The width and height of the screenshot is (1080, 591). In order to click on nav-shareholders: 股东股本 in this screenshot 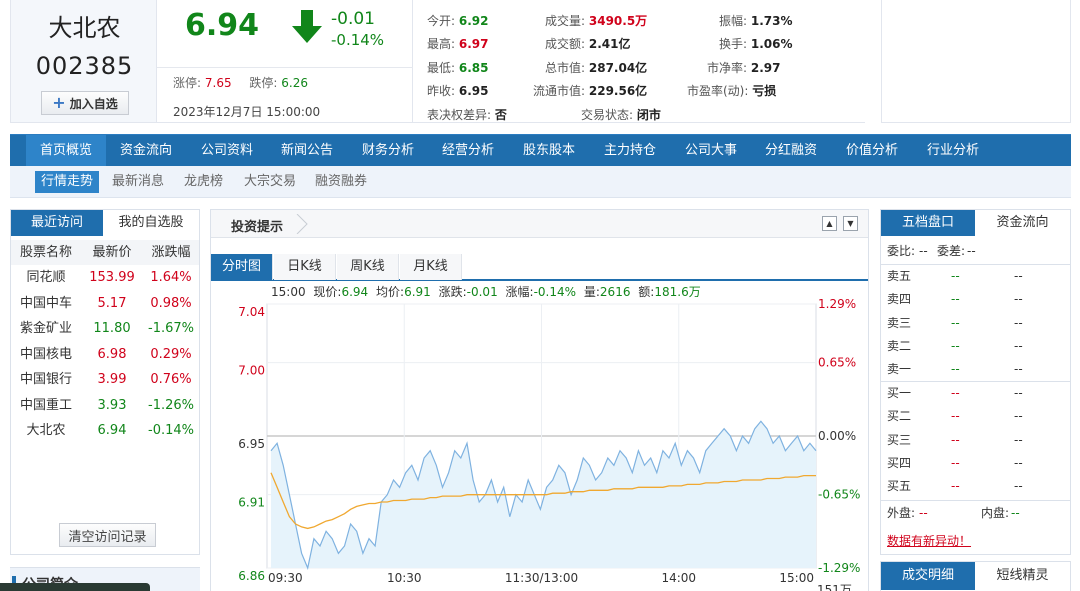, I will do `click(549, 151)`.